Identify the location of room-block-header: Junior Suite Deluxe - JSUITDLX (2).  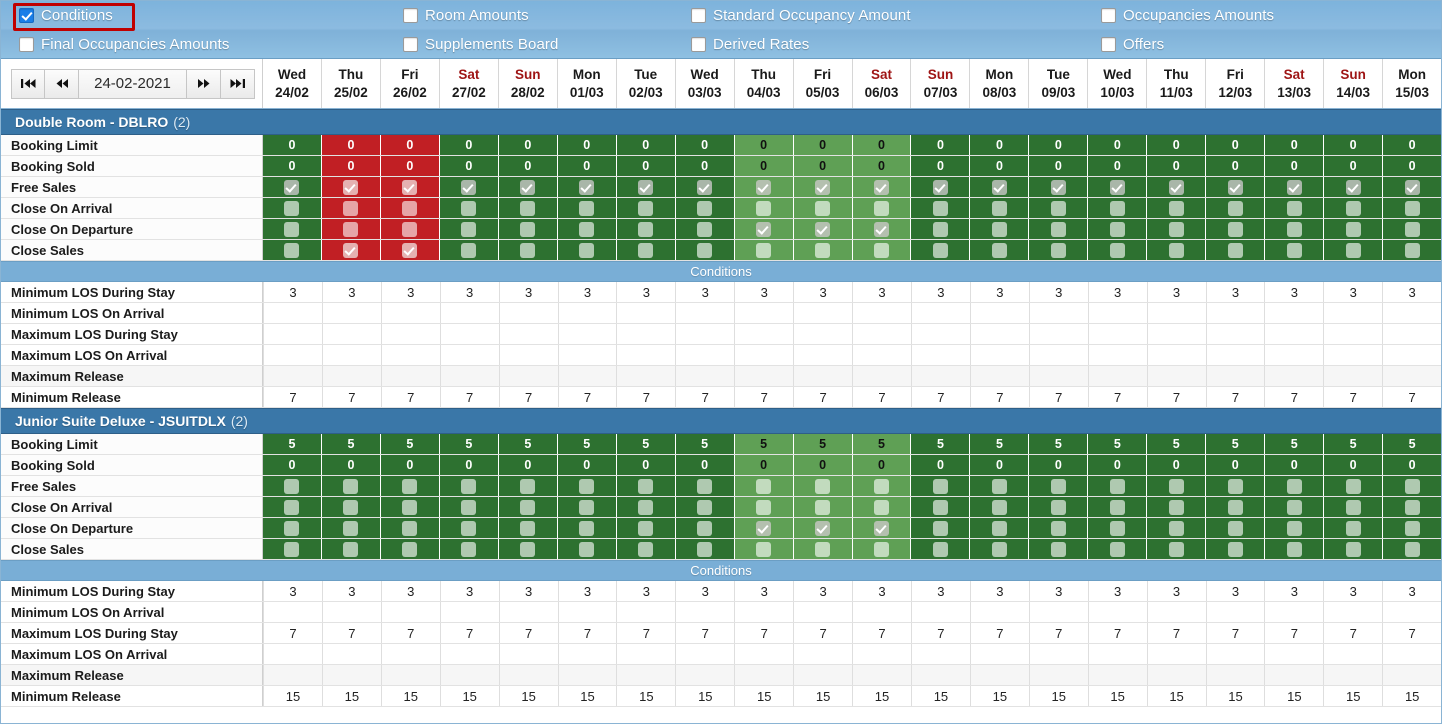
(721, 421).